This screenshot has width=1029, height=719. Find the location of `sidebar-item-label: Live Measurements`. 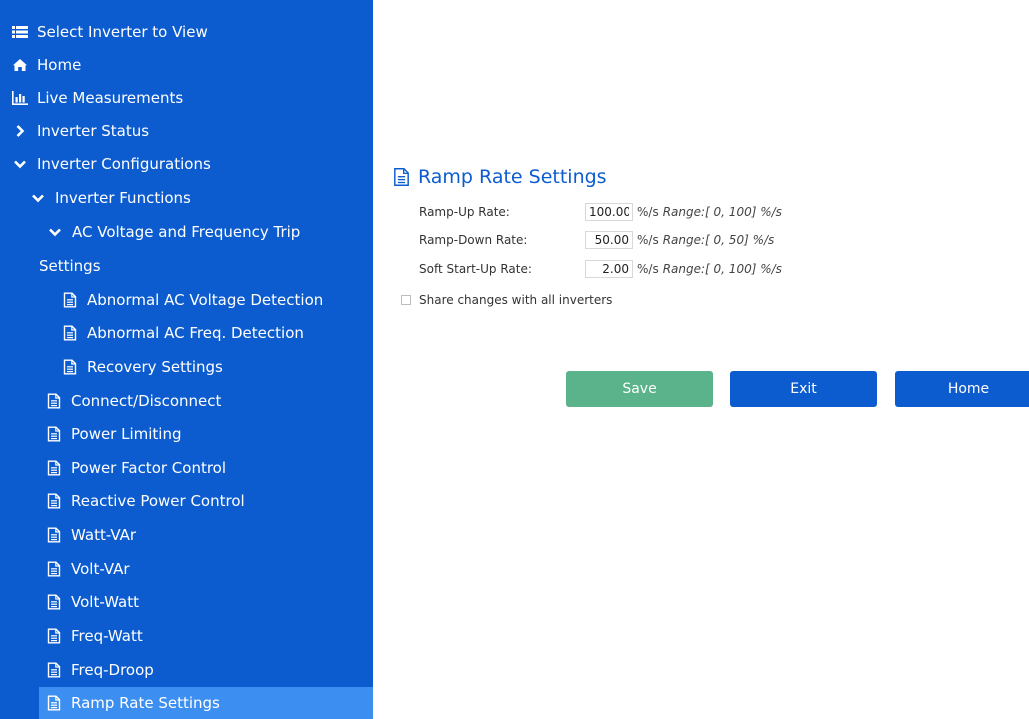

sidebar-item-label: Live Measurements is located at coordinates (110, 98).